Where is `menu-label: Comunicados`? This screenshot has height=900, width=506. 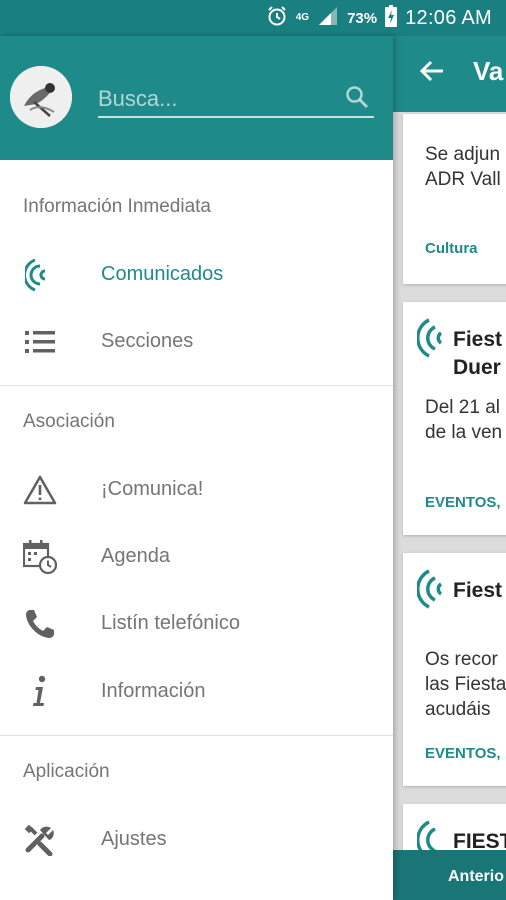 menu-label: Comunicados is located at coordinates (162, 274).